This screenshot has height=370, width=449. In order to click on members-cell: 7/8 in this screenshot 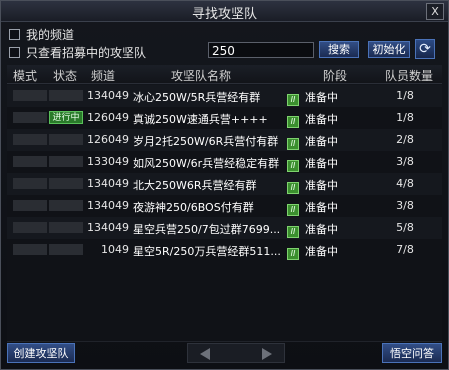, I will do `click(405, 249)`.